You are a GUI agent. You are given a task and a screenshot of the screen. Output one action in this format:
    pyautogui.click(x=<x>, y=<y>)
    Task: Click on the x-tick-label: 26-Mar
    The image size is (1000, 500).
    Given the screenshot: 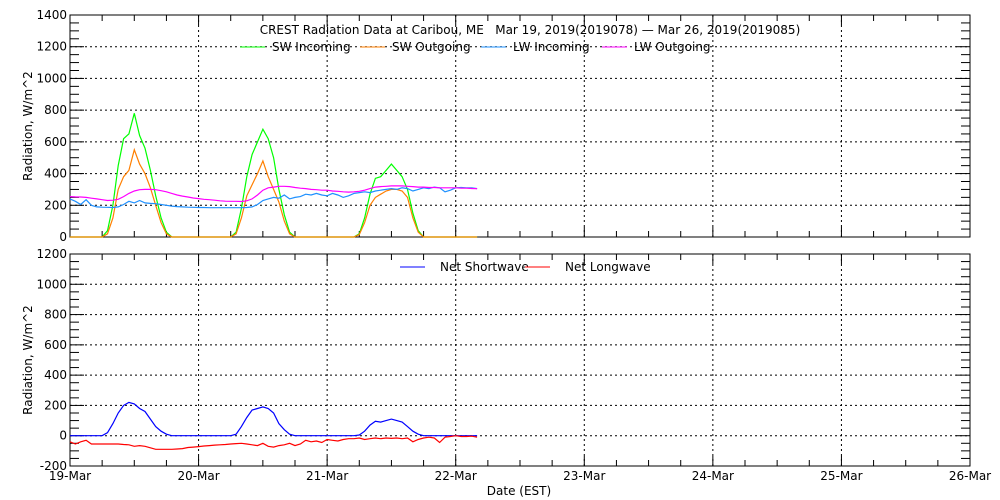 What is the action you would take?
    pyautogui.click(x=970, y=476)
    